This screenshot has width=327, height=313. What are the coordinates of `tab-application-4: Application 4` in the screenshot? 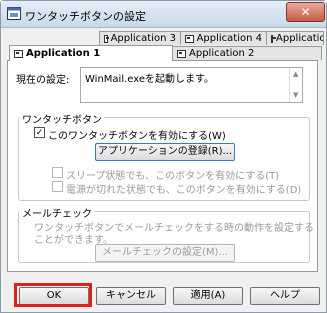 It's located at (223, 38).